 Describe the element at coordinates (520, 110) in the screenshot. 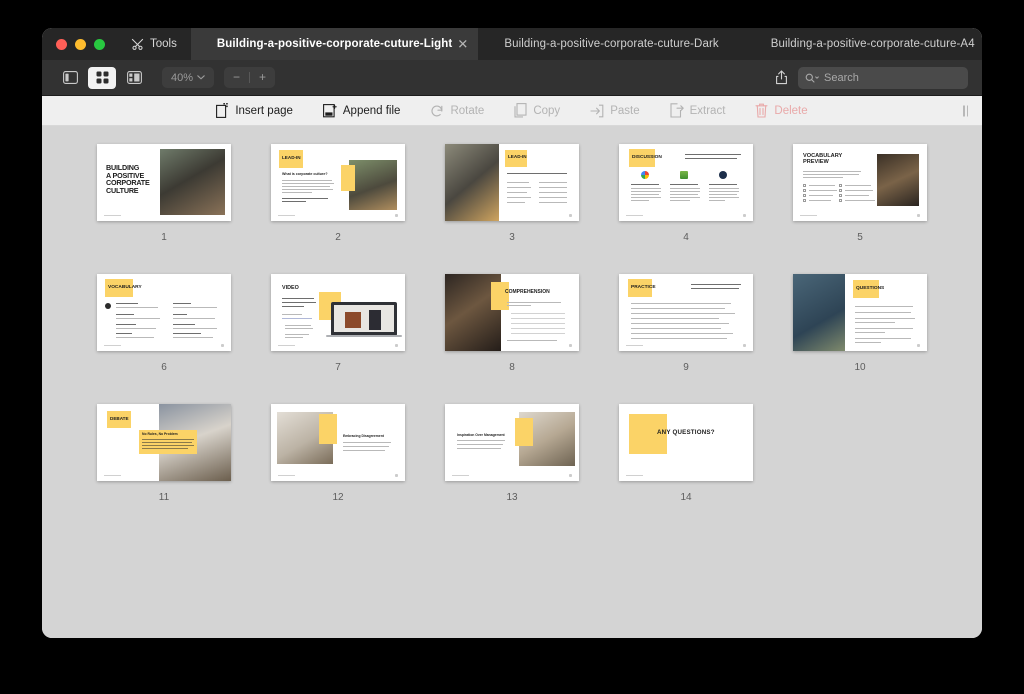

I see `copy-icon` at that location.